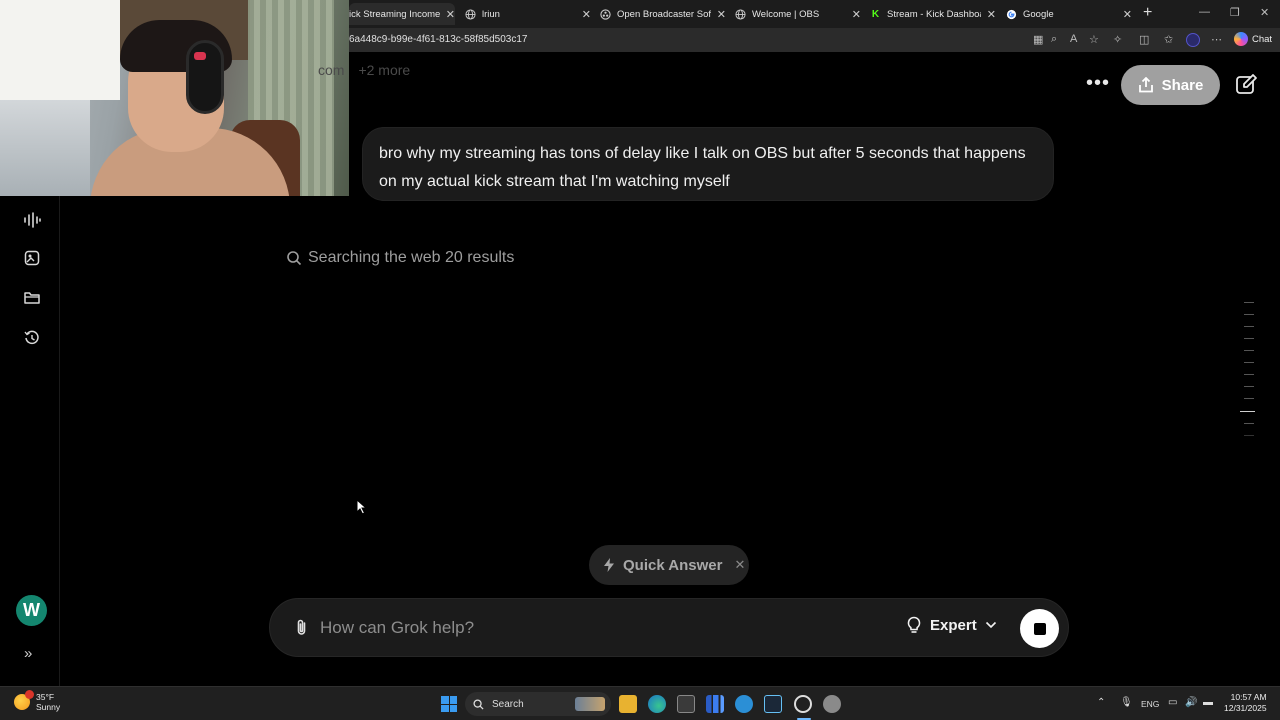 Image resolution: width=1280 pixels, height=720 pixels. What do you see at coordinates (1147, 13) in the screenshot?
I see `new-tab-button: +` at bounding box center [1147, 13].